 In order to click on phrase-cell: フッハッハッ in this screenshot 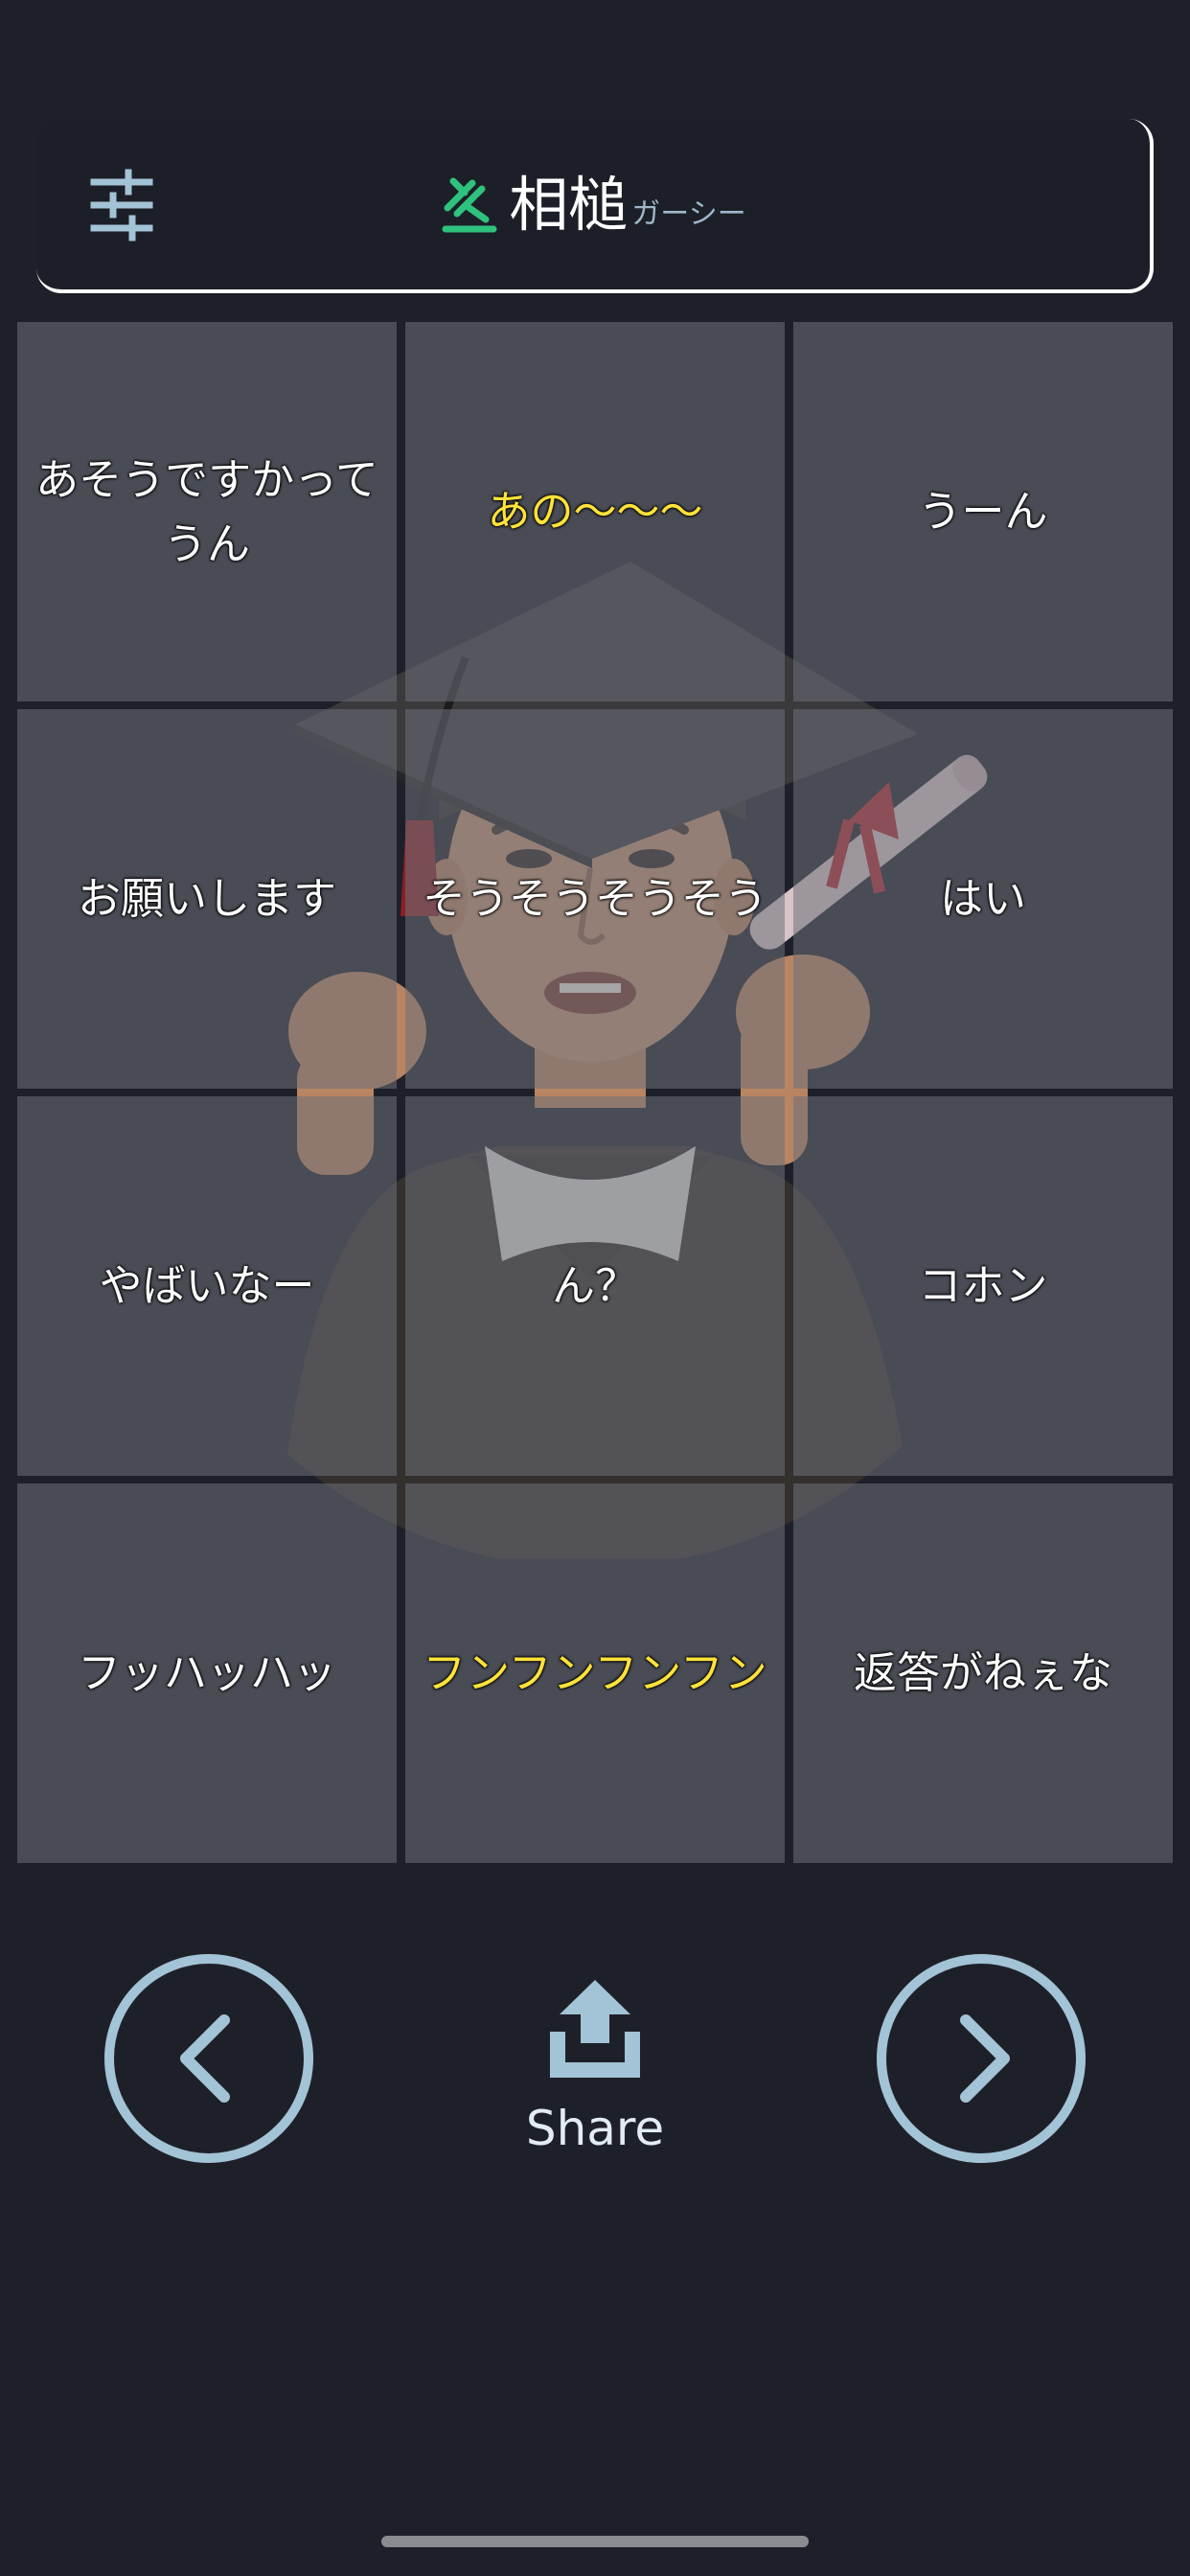, I will do `click(207, 1673)`.